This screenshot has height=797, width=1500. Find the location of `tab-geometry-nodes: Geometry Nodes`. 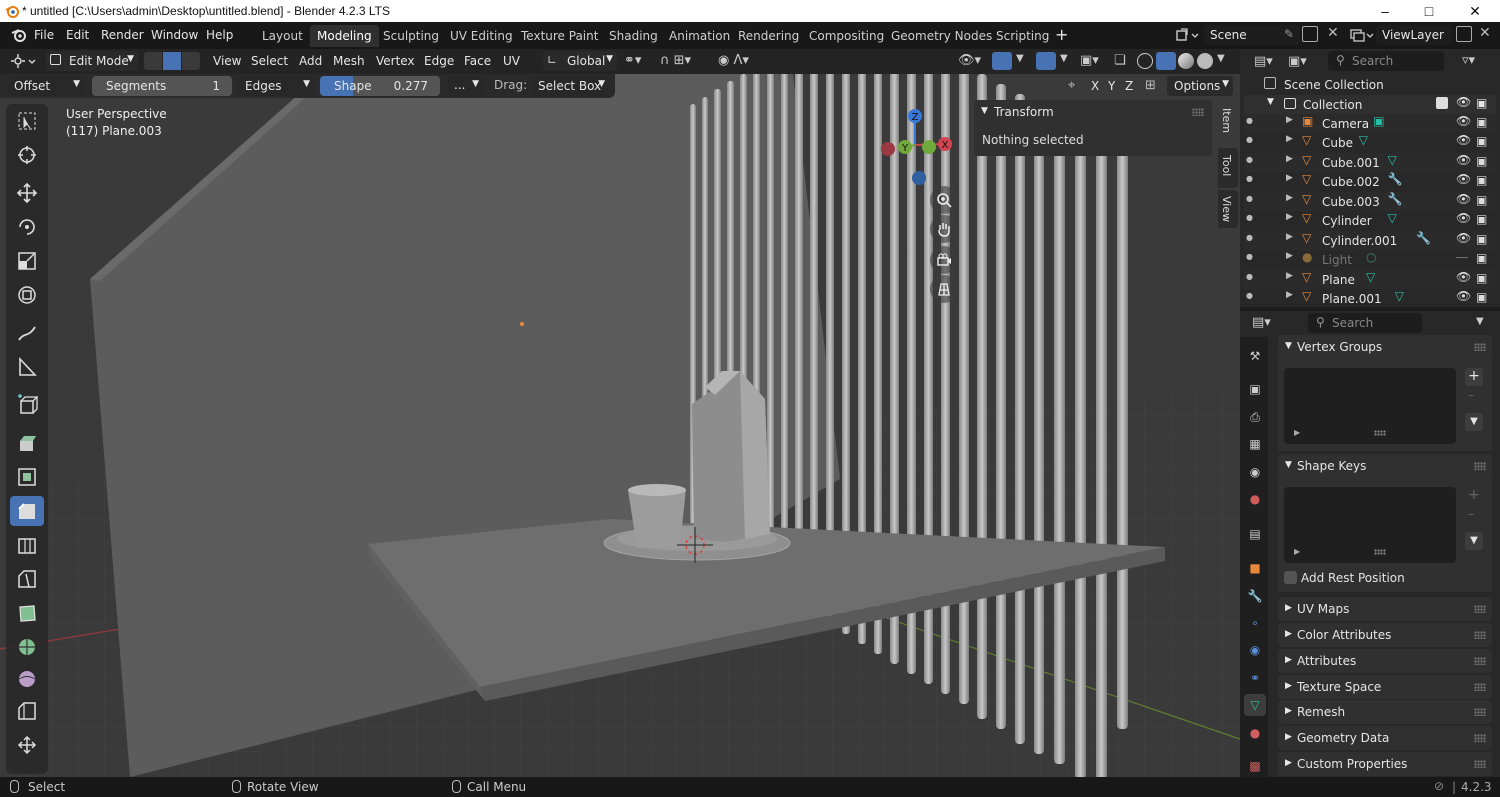

tab-geometry-nodes: Geometry Nodes is located at coordinates (941, 36).